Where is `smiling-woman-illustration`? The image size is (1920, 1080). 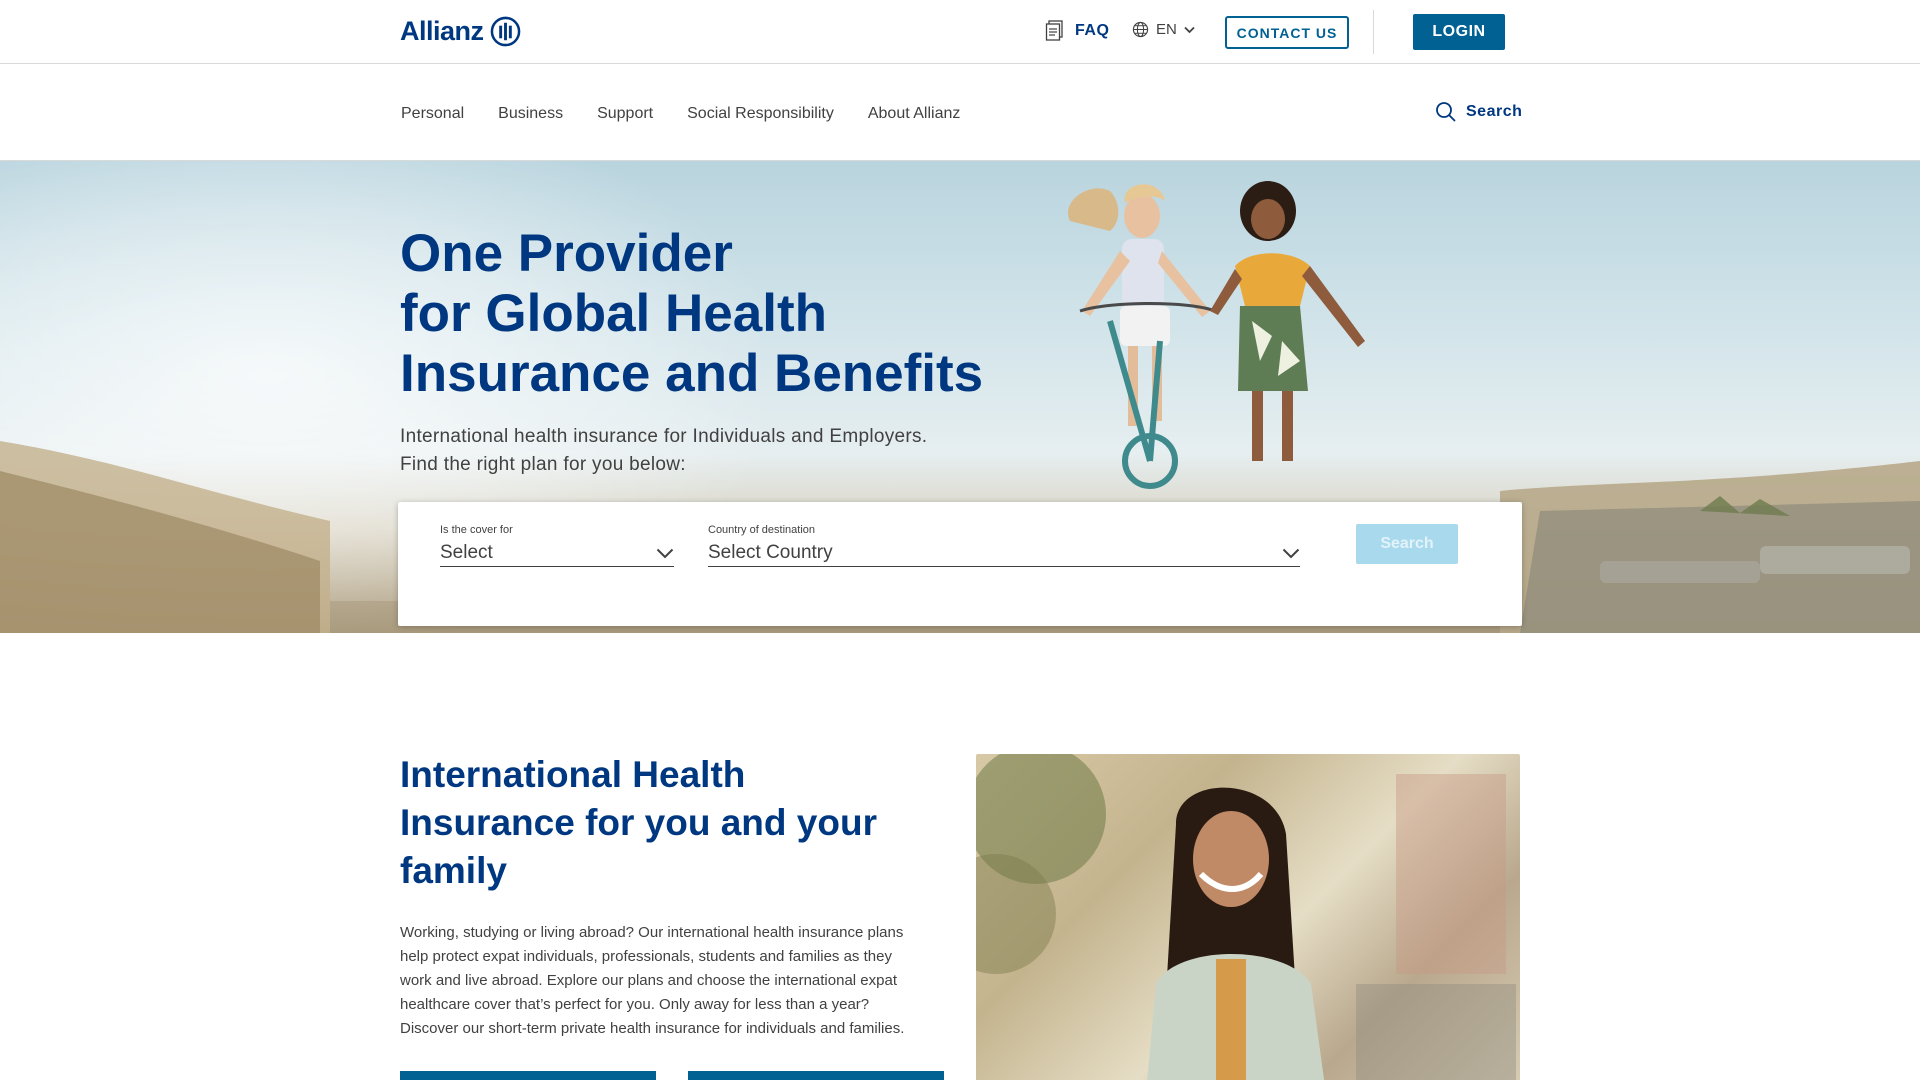 smiling-woman-illustration is located at coordinates (1246, 917).